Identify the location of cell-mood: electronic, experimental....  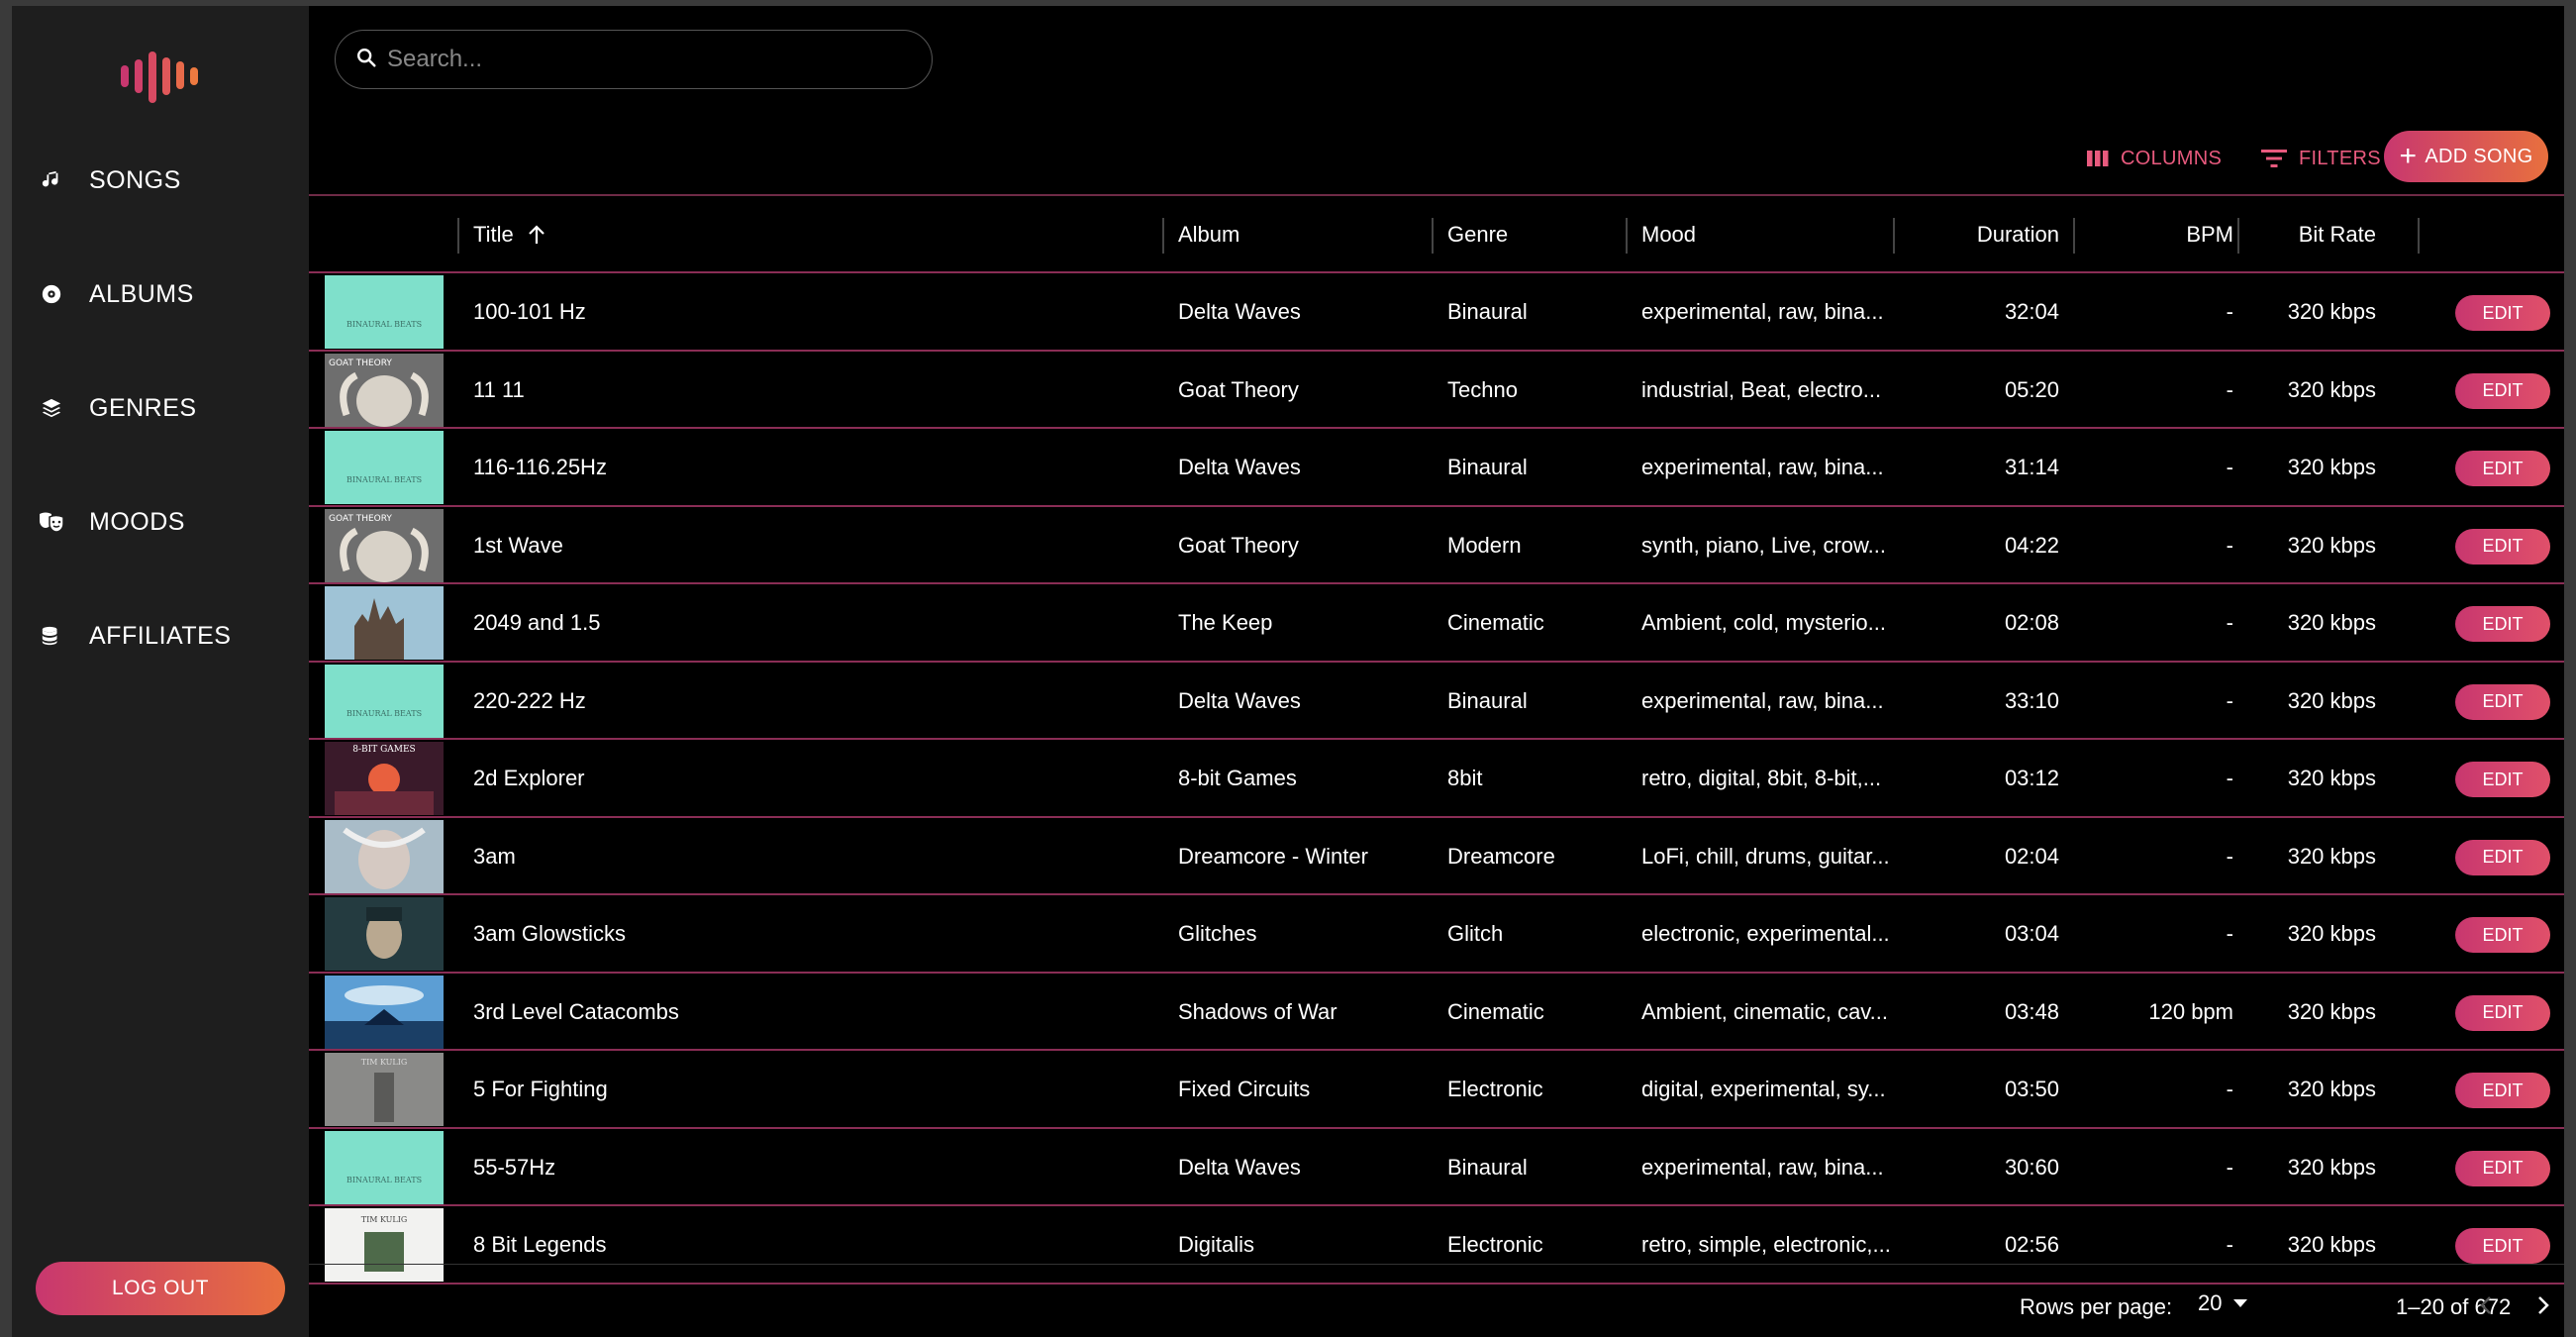
(1766, 933).